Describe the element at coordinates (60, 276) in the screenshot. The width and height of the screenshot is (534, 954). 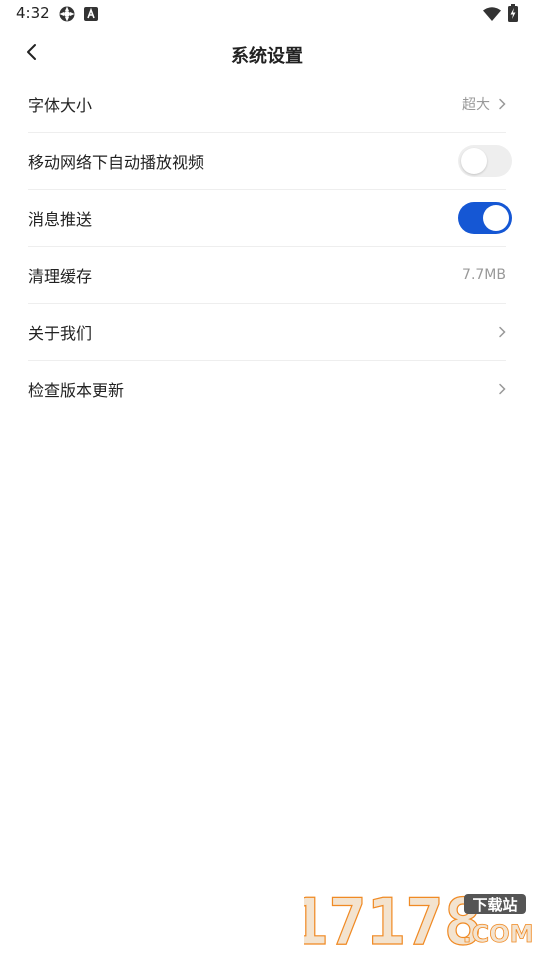
I see `cache-label: 清理缓存` at that location.